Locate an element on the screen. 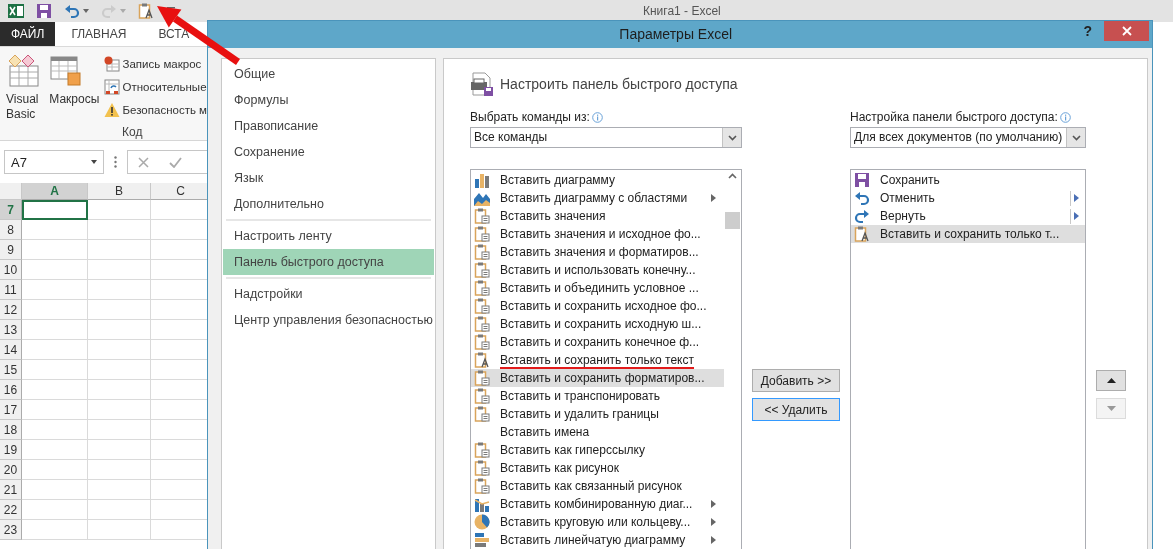 The height and width of the screenshot is (549, 1173). add-button: Добавить >> is located at coordinates (796, 380).